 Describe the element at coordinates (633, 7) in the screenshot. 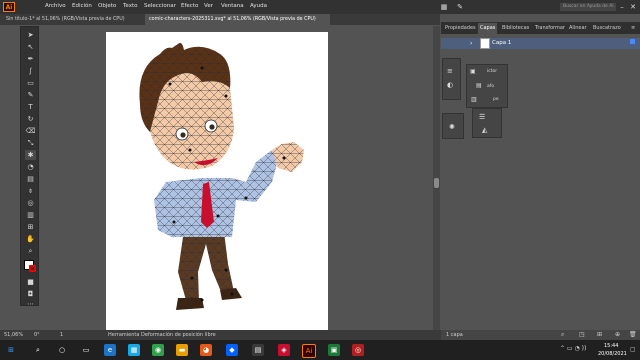

I see `close-icon: ✕` at that location.